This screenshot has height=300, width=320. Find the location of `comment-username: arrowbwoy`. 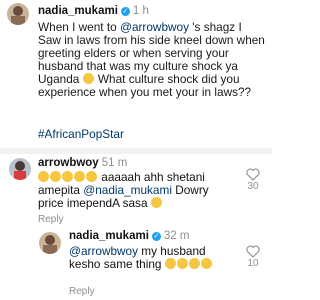

comment-username: arrowbwoy is located at coordinates (68, 163).